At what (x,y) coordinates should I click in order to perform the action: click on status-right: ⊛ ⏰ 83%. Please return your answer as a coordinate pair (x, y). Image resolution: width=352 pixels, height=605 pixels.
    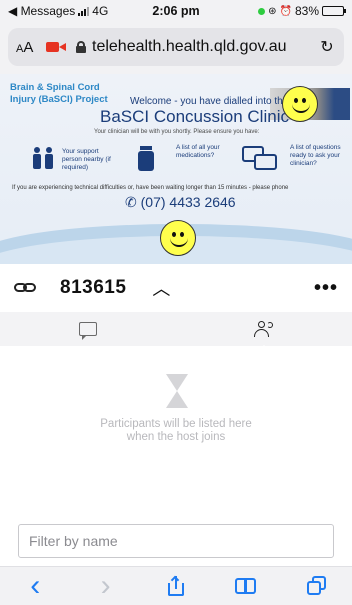
    Looking at the image, I should click on (285, 11).